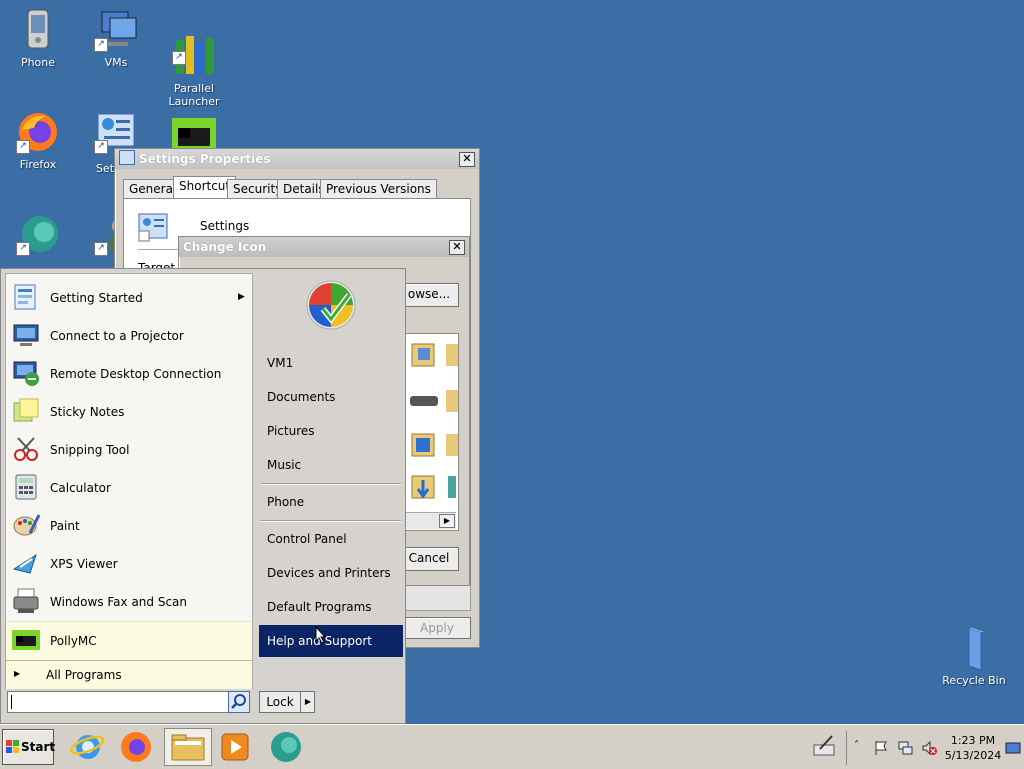 This screenshot has width=1024, height=769. I want to click on desktop-icon-chat: ↗, so click(38, 236).